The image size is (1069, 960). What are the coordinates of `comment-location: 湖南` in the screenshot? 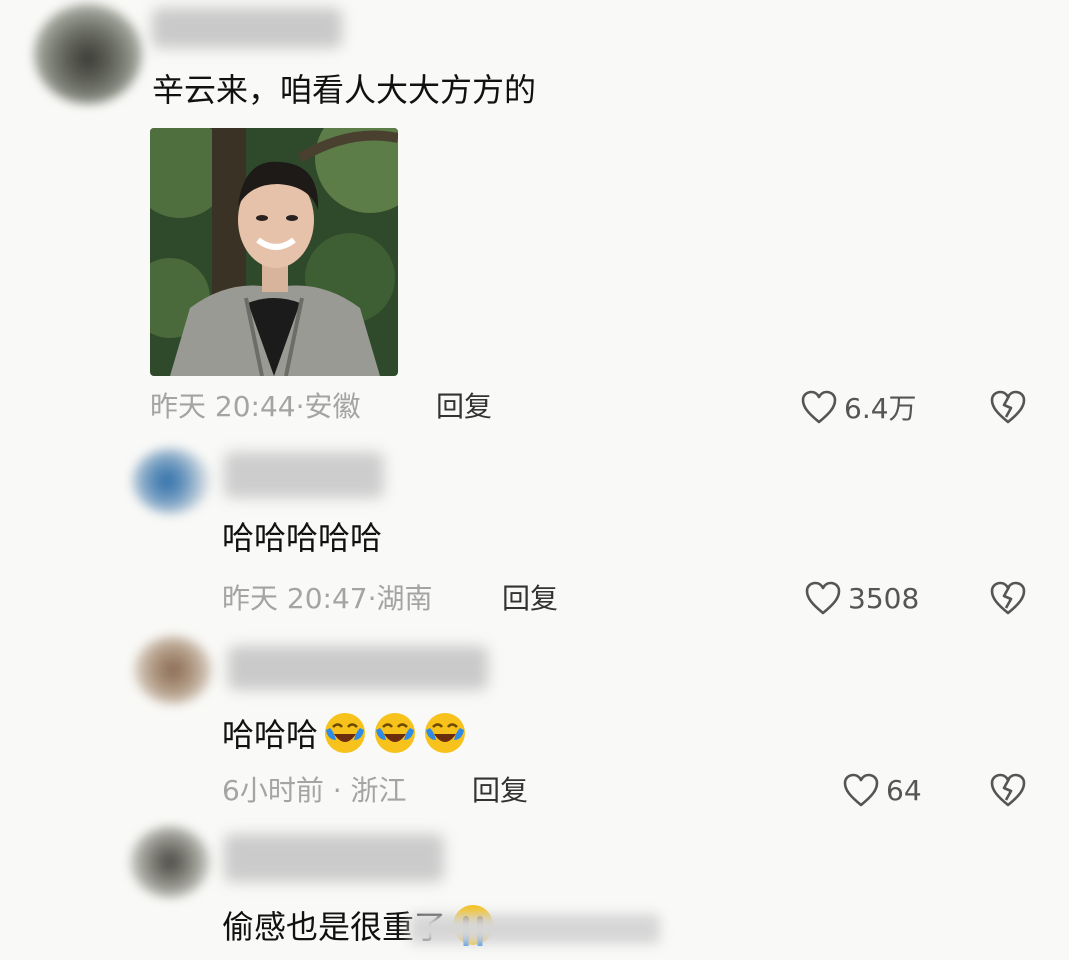 It's located at (404, 598).